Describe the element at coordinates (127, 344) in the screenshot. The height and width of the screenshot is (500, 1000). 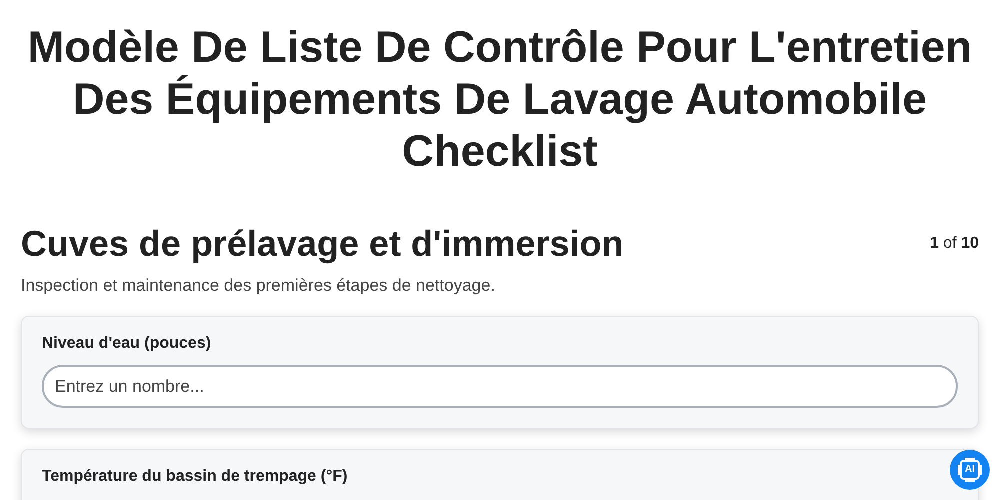
I see `field-label: Niveau d'eau (pouces)` at that location.